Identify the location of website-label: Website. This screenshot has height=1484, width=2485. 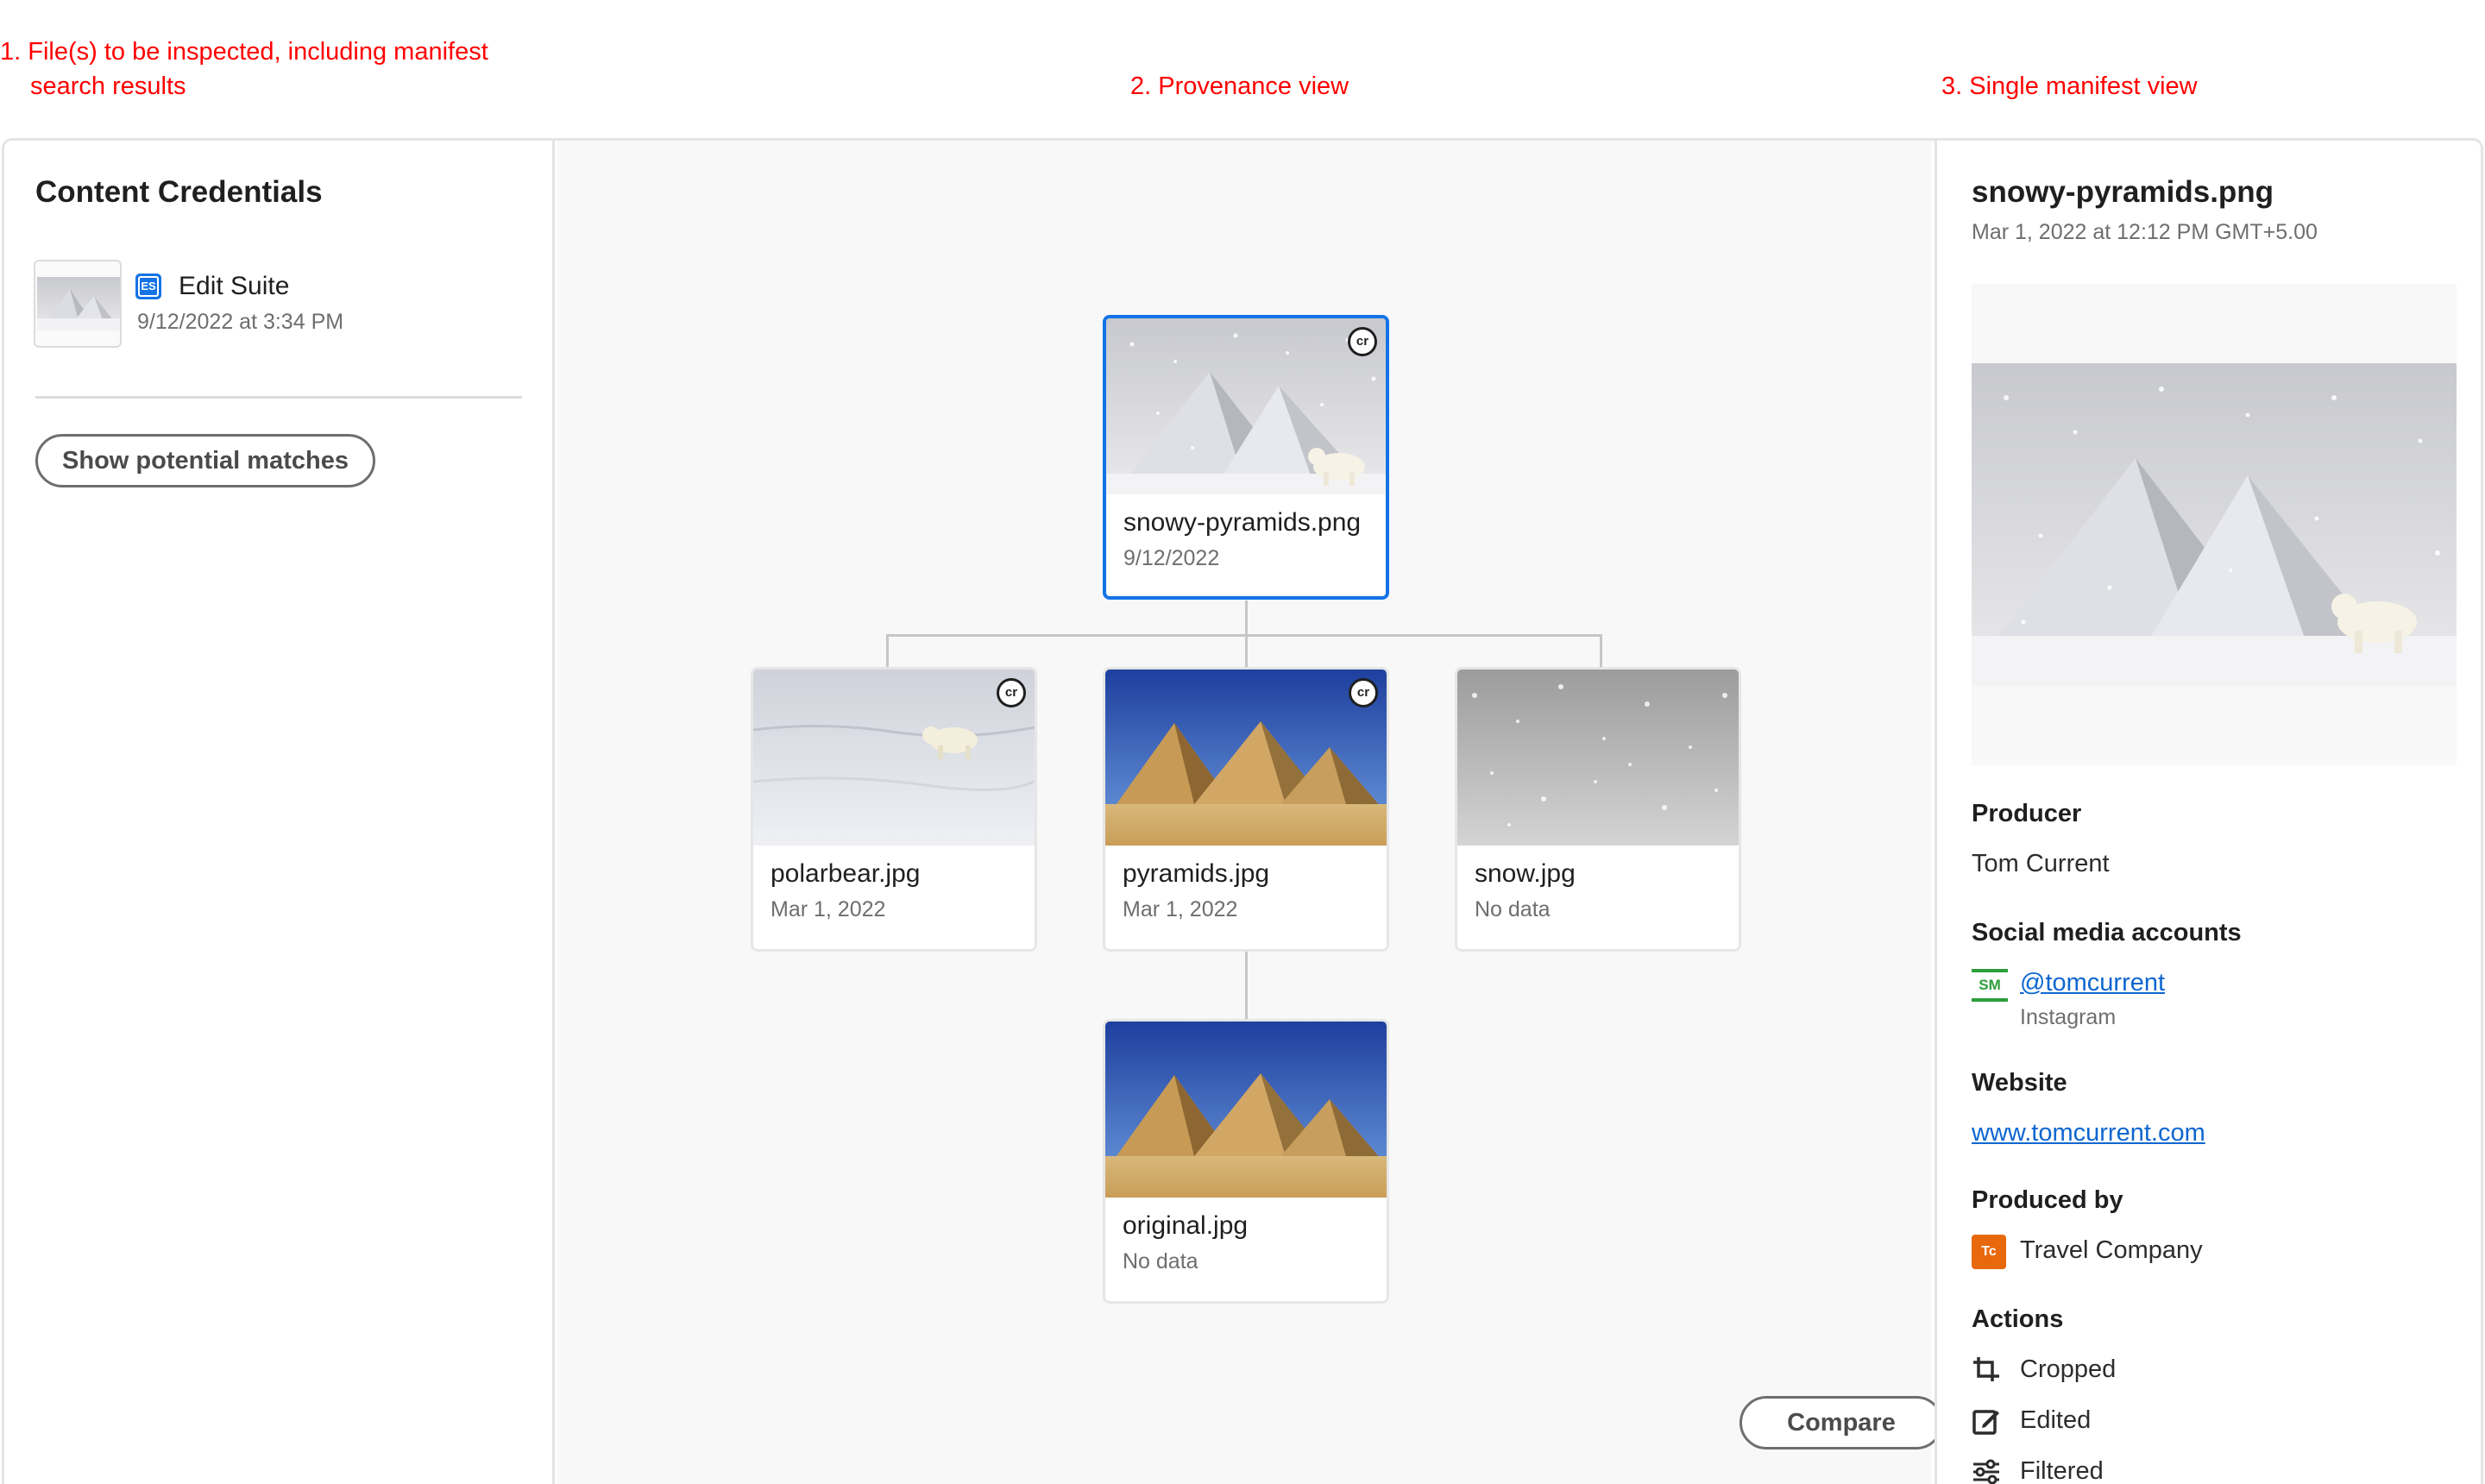
(2020, 1083).